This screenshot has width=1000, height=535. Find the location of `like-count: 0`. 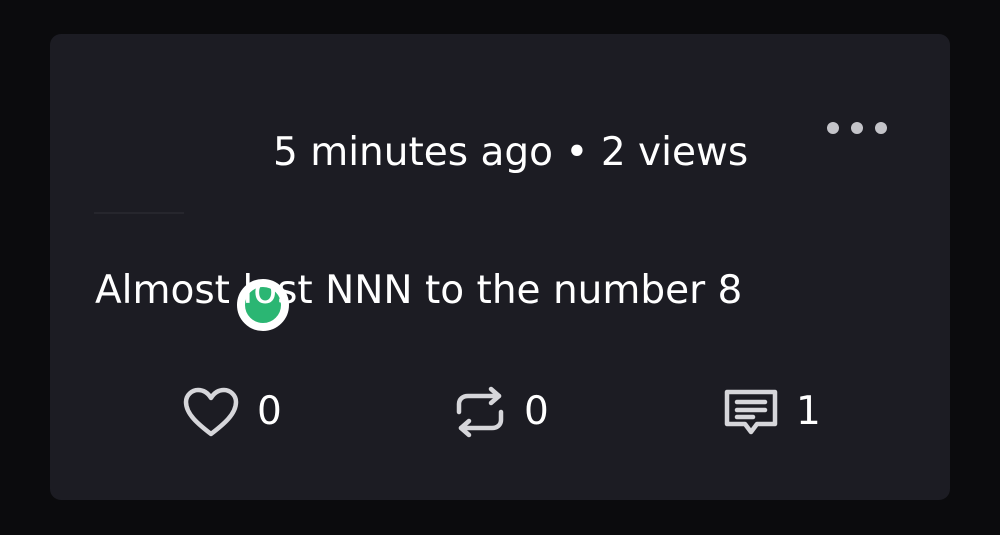

like-count: 0 is located at coordinates (269, 411).